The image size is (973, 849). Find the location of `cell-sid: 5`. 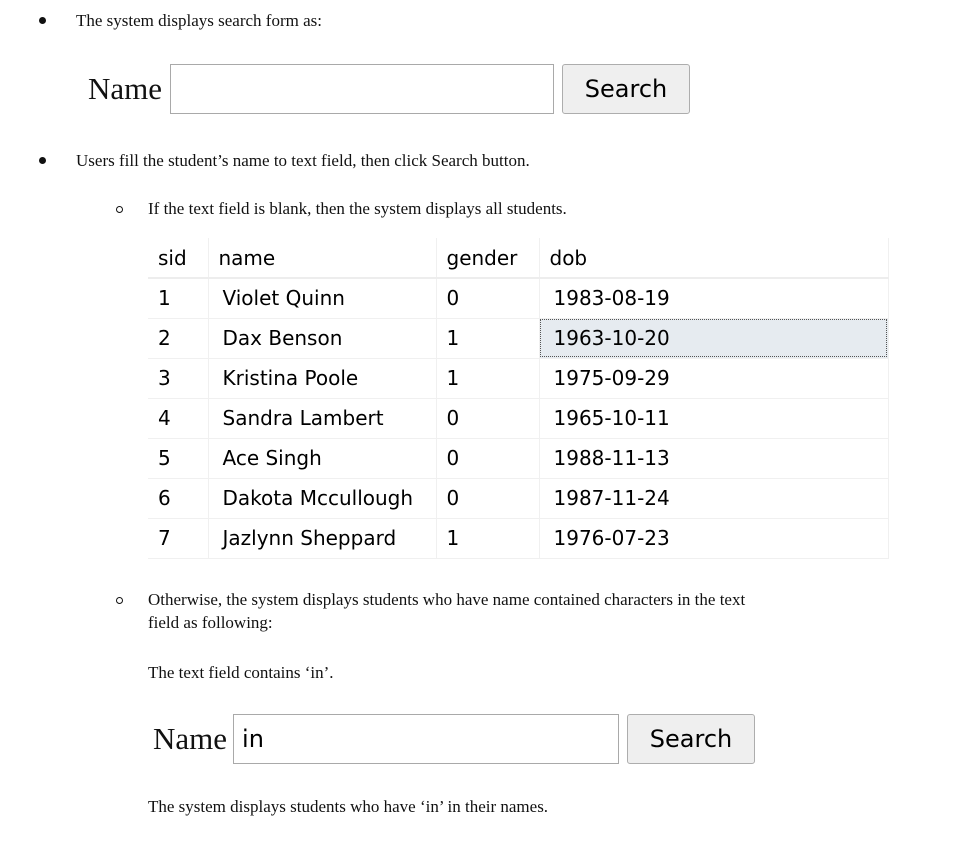

cell-sid: 5 is located at coordinates (178, 458).